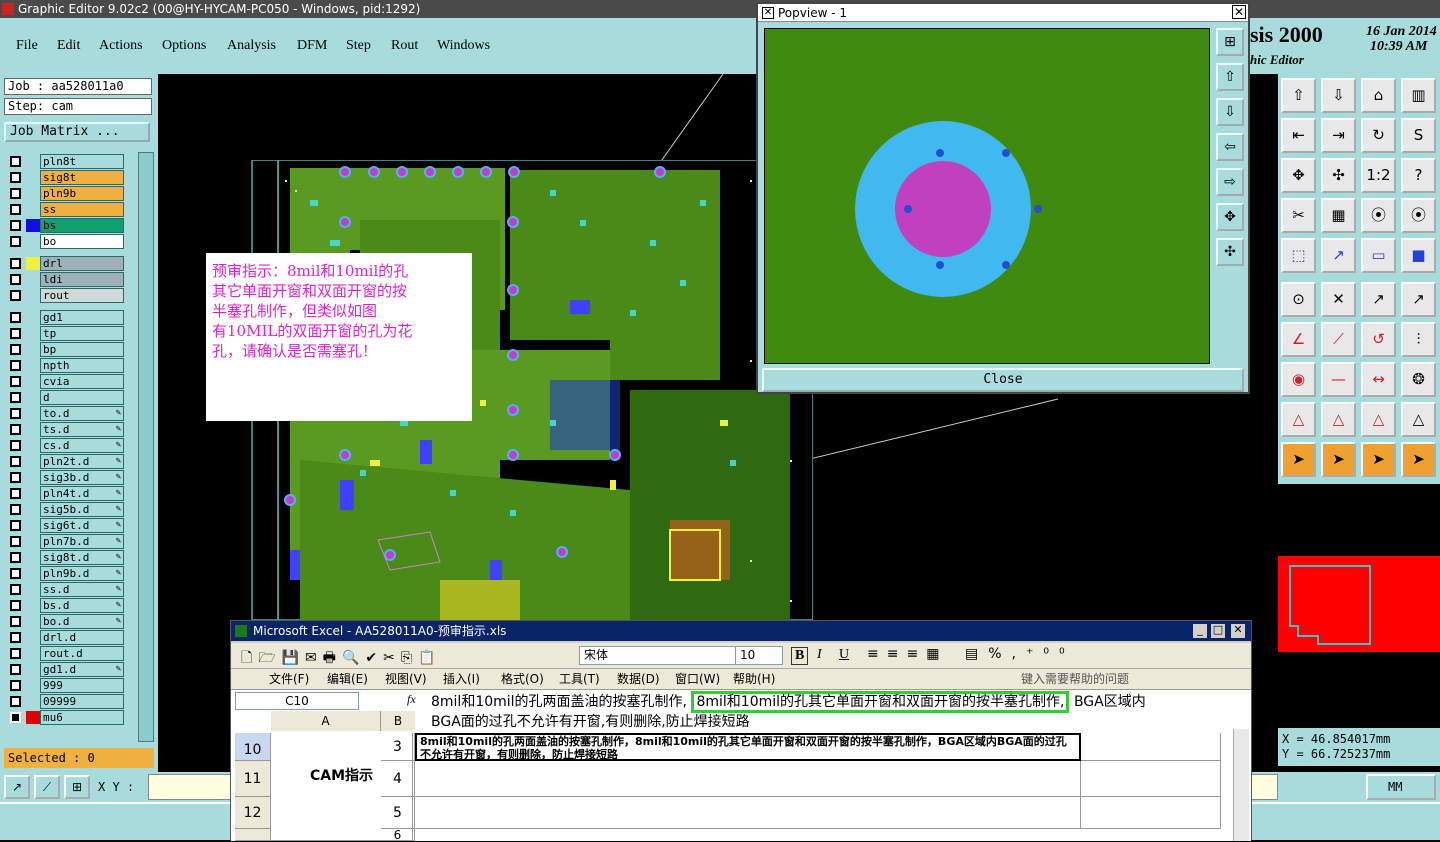 Image resolution: width=1440 pixels, height=842 pixels. Describe the element at coordinates (1378, 255) in the screenshot. I see `ruler-icon: ▭` at that location.